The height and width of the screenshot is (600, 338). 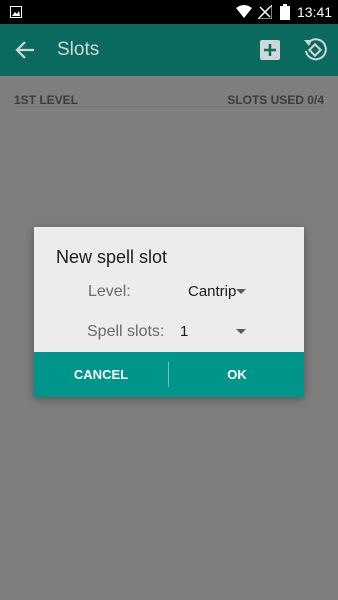 I want to click on button-divider, so click(x=168, y=374).